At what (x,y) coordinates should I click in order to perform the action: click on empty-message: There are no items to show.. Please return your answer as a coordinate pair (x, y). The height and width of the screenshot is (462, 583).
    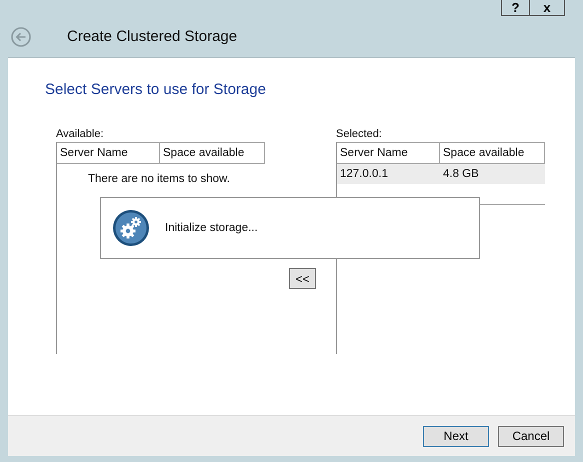
    Looking at the image, I should click on (159, 178).